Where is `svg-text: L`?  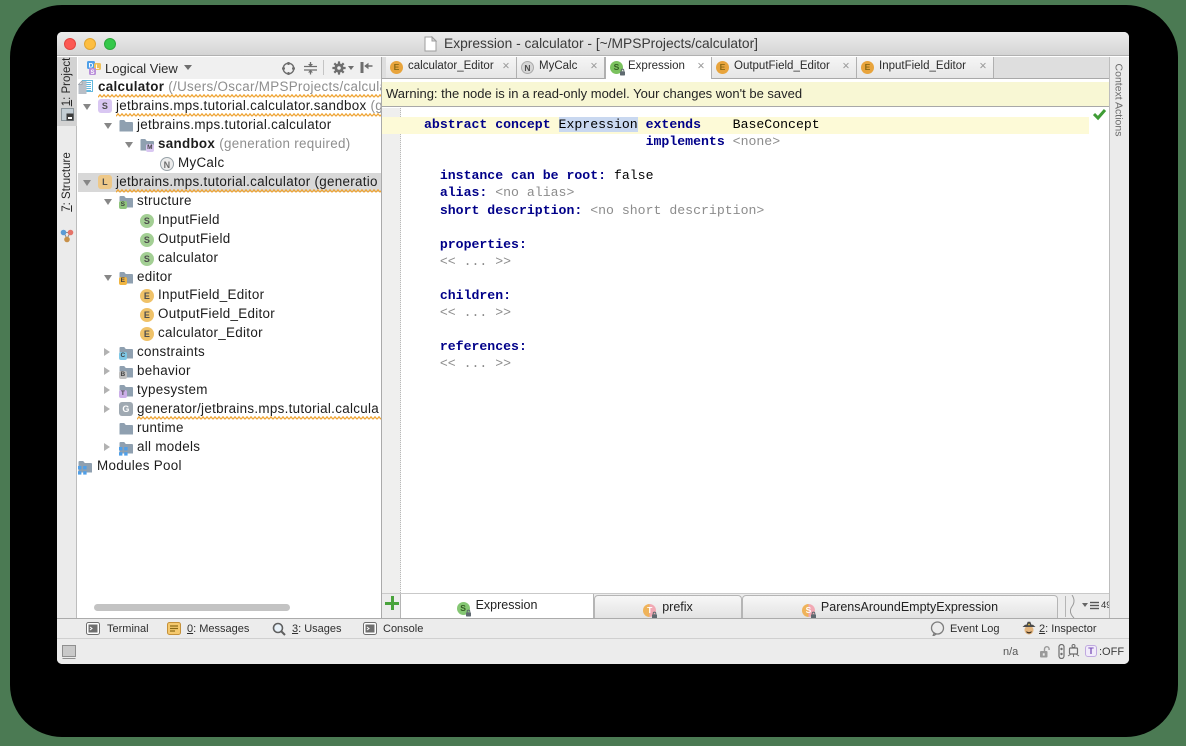
svg-text: L is located at coordinates (98, 68).